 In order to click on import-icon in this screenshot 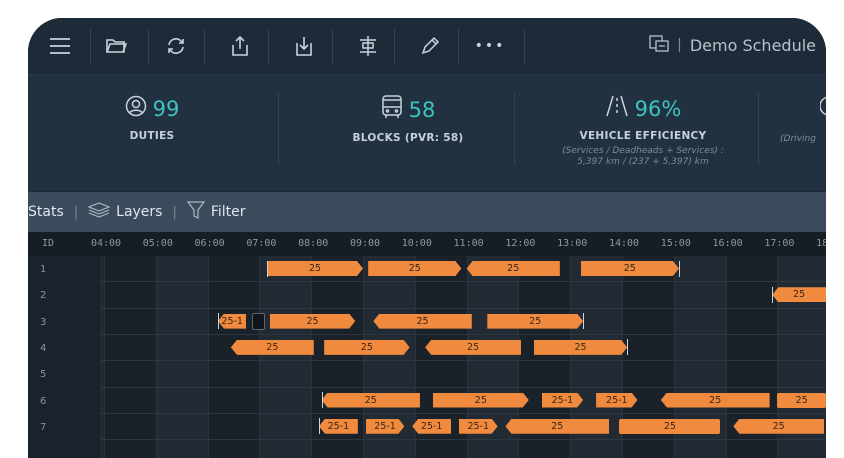, I will do `click(304, 46)`.